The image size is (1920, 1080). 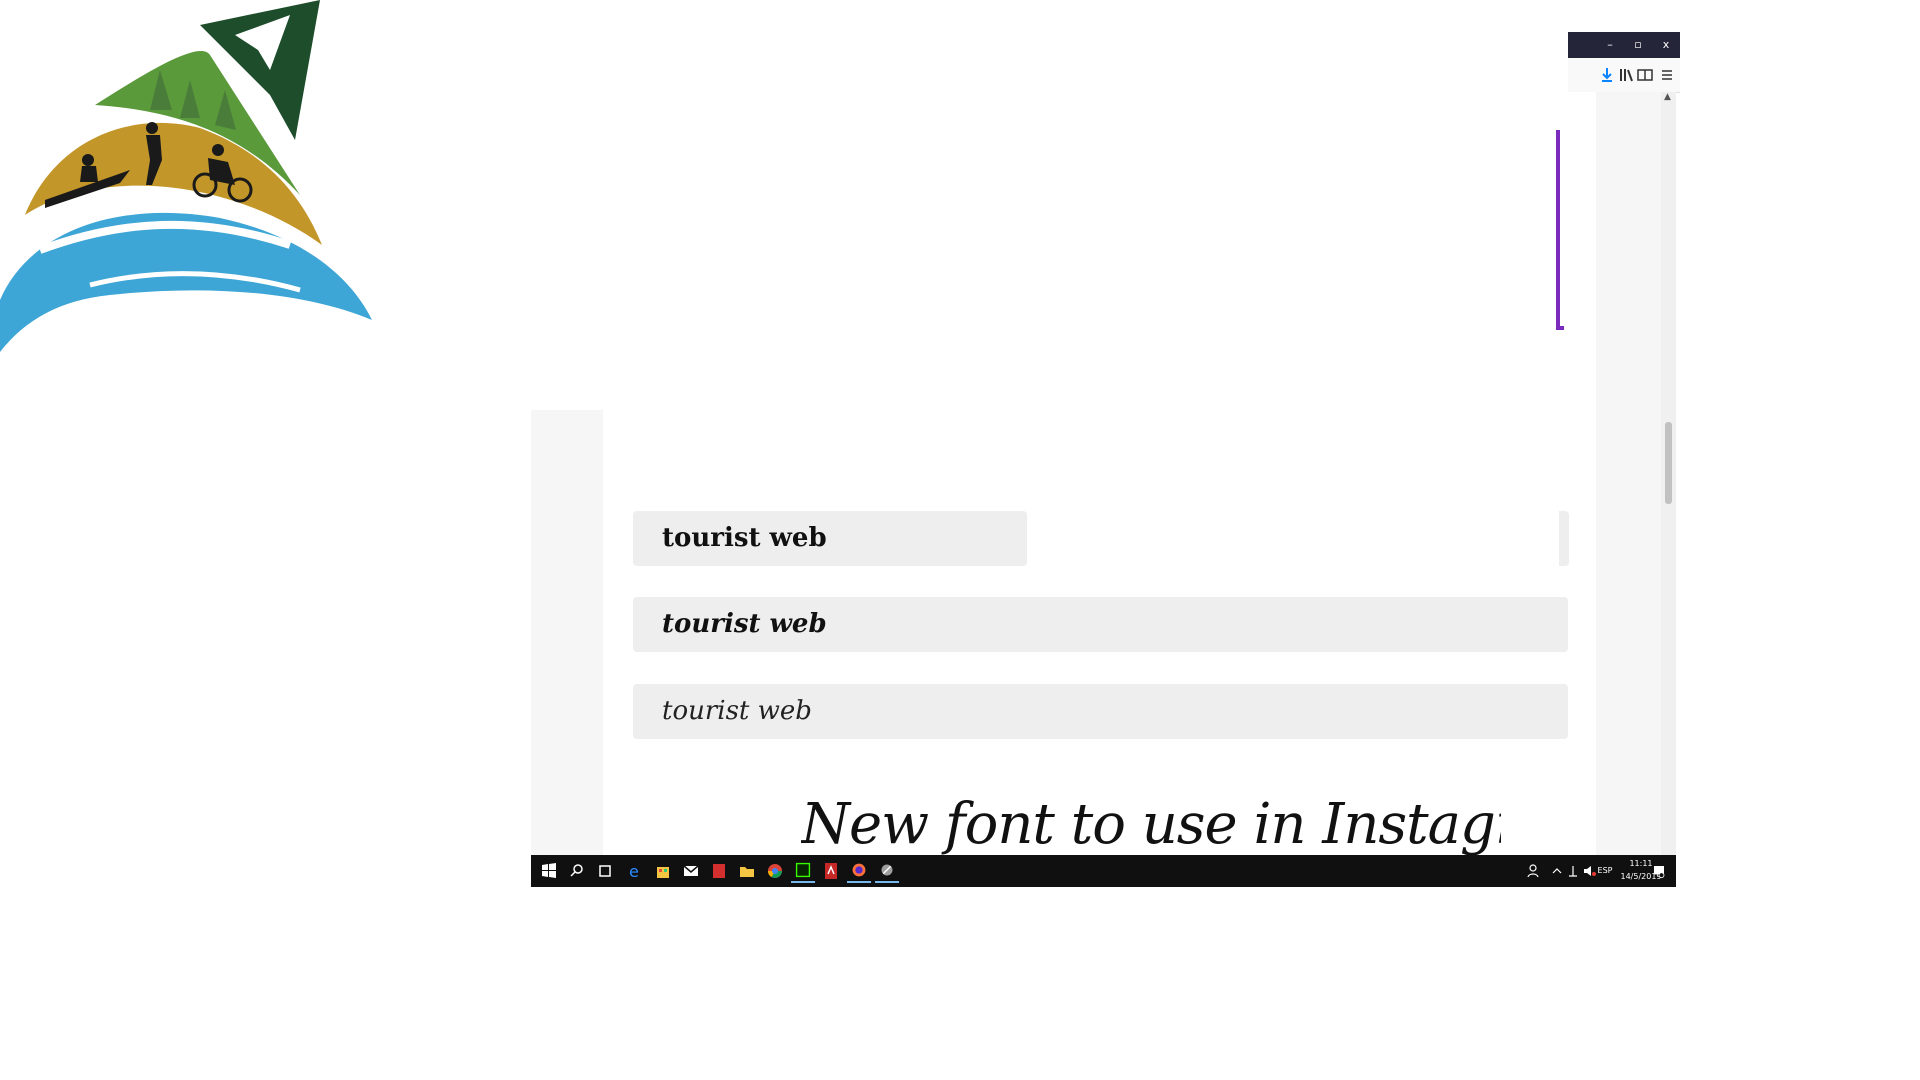 I want to click on edge-icon: e, so click(x=635, y=871).